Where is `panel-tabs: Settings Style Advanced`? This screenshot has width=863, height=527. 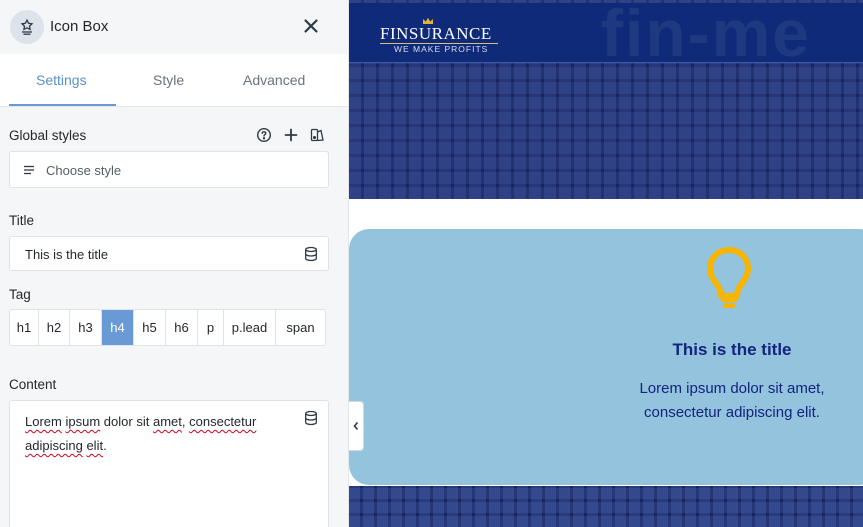 panel-tabs: Settings Style Advanced is located at coordinates (174, 80).